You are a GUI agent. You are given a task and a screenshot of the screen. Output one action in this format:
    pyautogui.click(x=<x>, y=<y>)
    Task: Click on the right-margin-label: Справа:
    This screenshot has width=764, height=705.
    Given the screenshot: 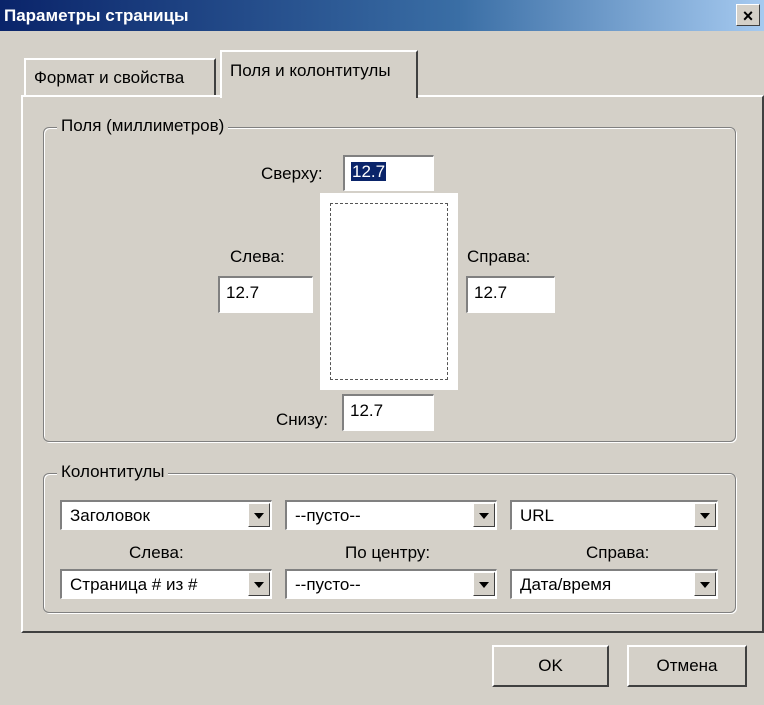 What is the action you would take?
    pyautogui.click(x=499, y=256)
    